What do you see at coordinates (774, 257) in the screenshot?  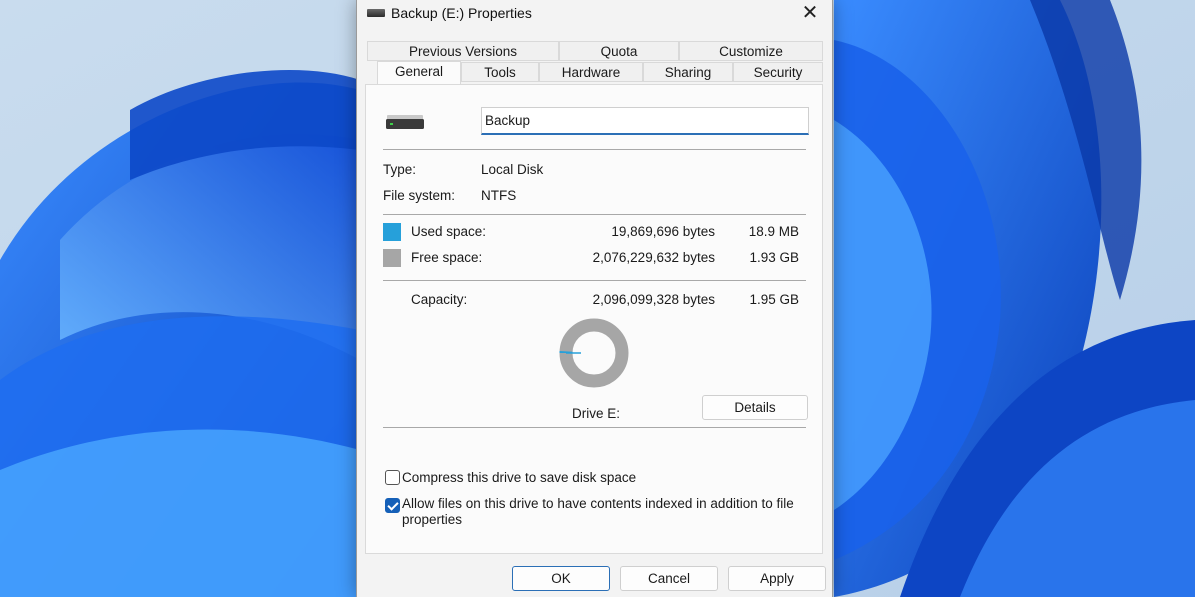 I see `free-space-size: 1.93 GB` at bounding box center [774, 257].